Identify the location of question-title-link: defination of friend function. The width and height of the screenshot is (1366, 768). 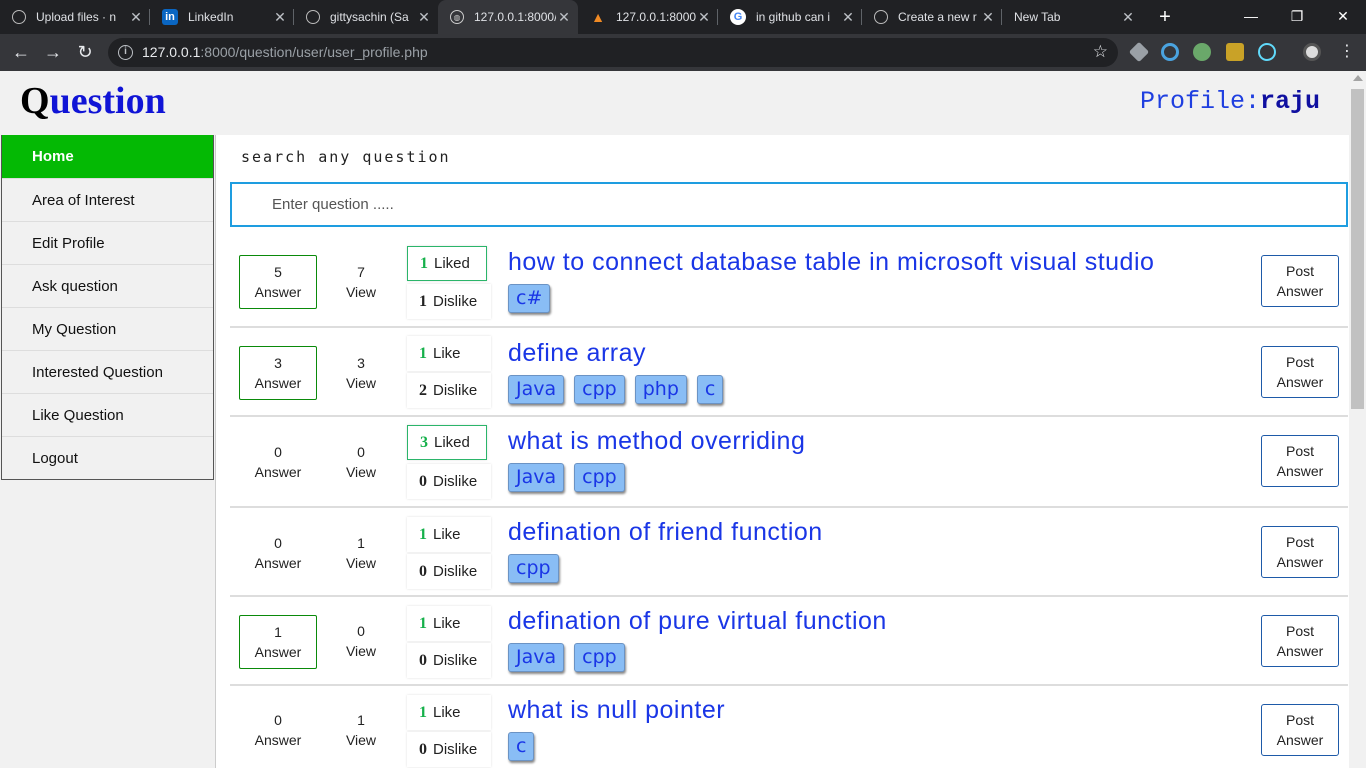
(665, 532).